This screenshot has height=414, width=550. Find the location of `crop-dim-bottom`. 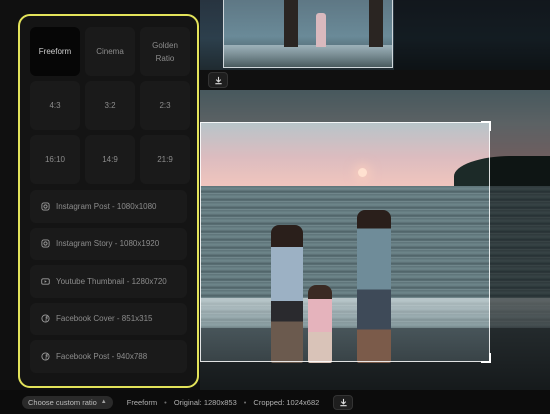

crop-dim-bottom is located at coordinates (345, 376).